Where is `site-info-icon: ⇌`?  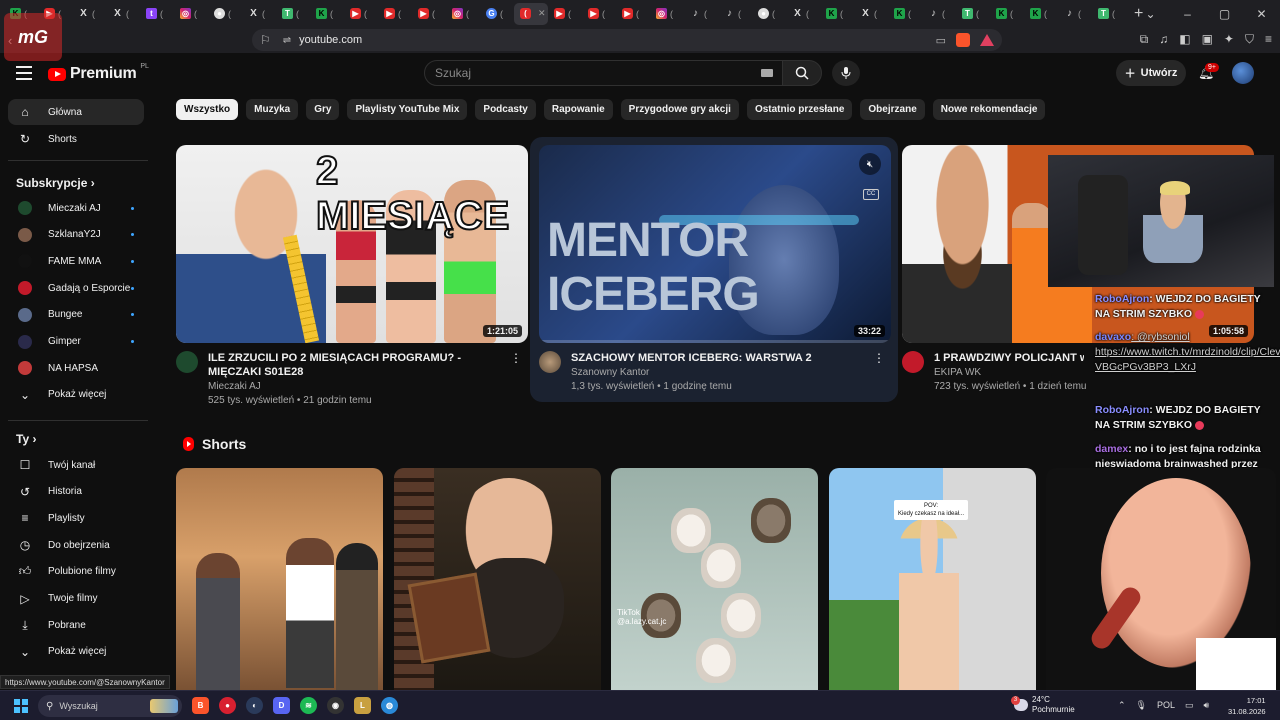
site-info-icon: ⇌ is located at coordinates (287, 40).